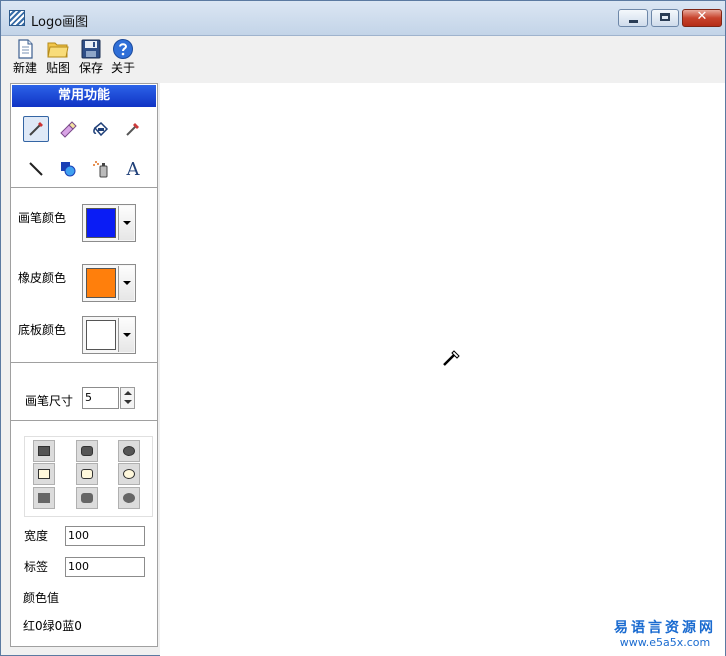 This screenshot has height=656, width=726. What do you see at coordinates (451, 358) in the screenshot?
I see `brush-cursor-icon` at bounding box center [451, 358].